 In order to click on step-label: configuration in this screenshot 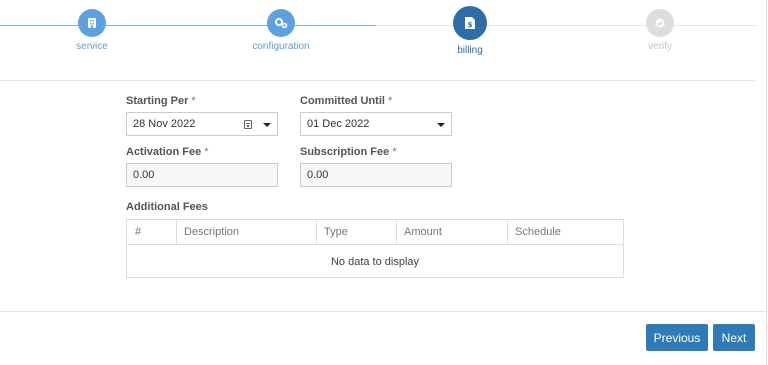, I will do `click(281, 46)`.